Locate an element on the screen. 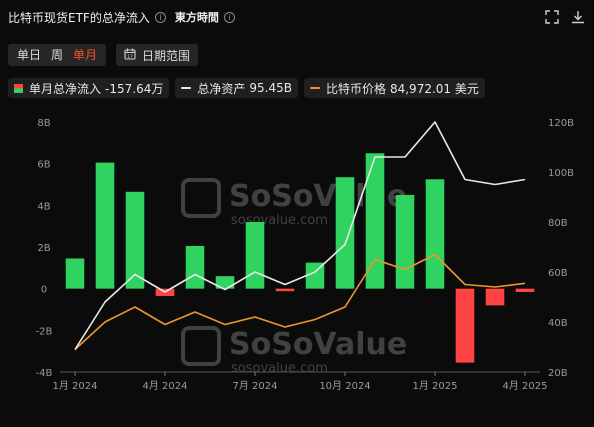  price-swatch-icon is located at coordinates (314, 88).